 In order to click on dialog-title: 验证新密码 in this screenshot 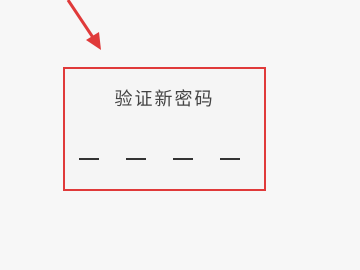, I will do `click(164, 99)`.